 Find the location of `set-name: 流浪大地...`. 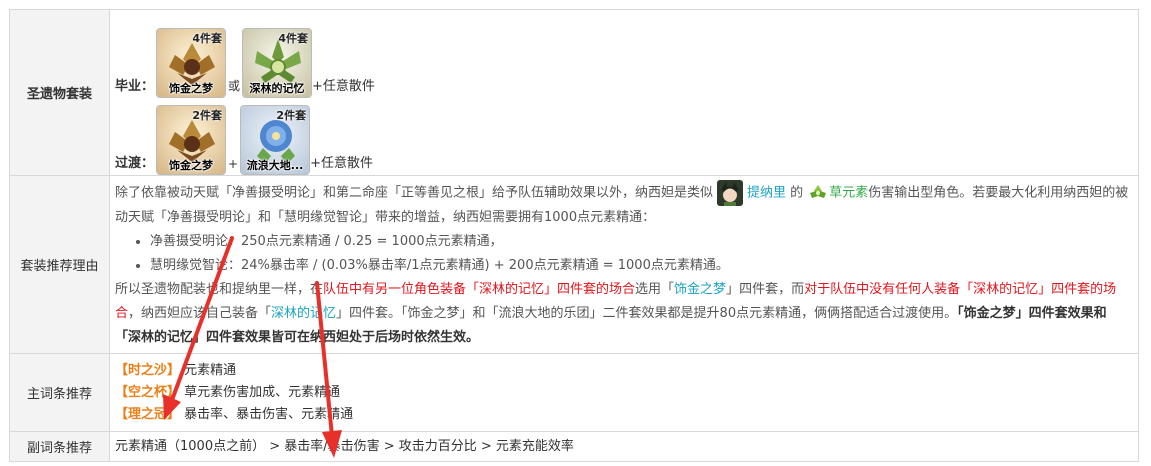

set-name: 流浪大地... is located at coordinates (275, 165).